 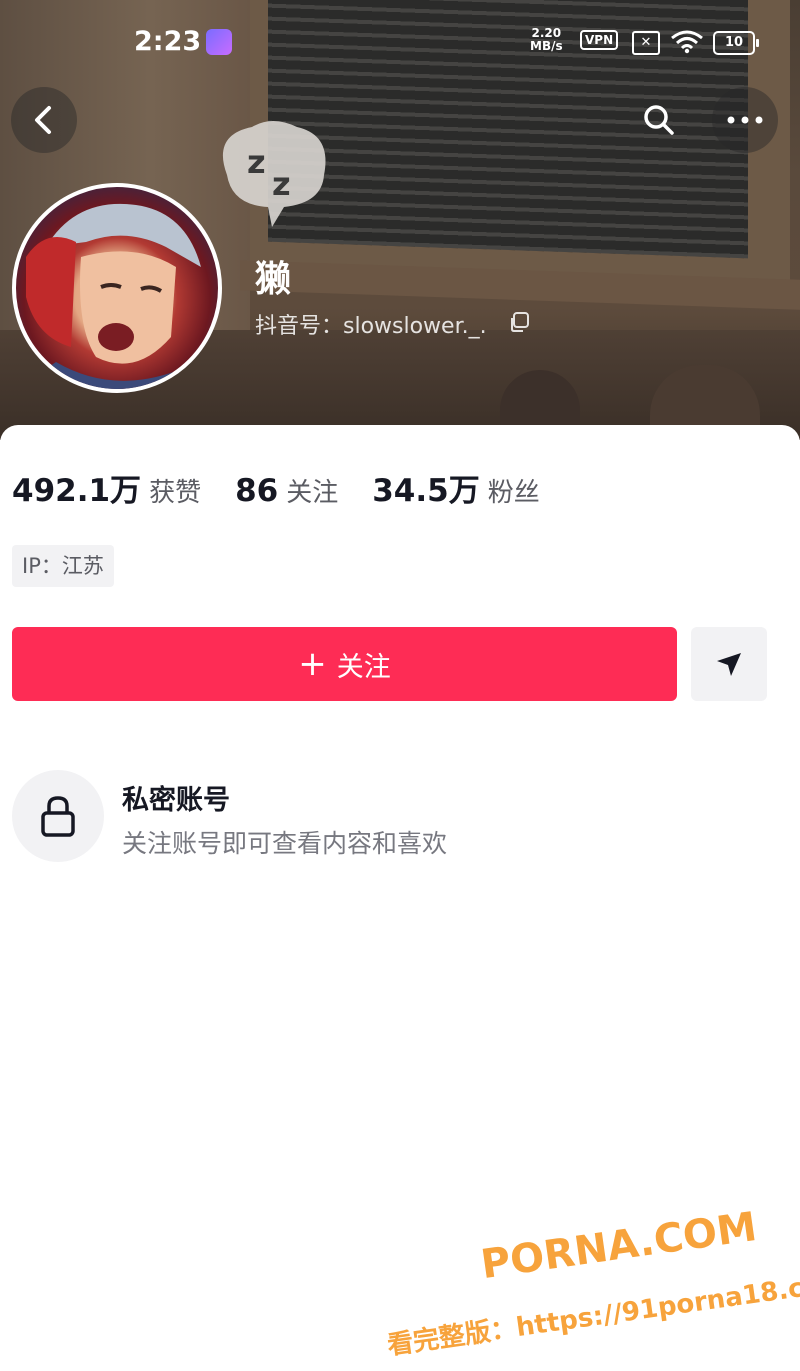 I want to click on likes-count: 492.1万, so click(x=77, y=491).